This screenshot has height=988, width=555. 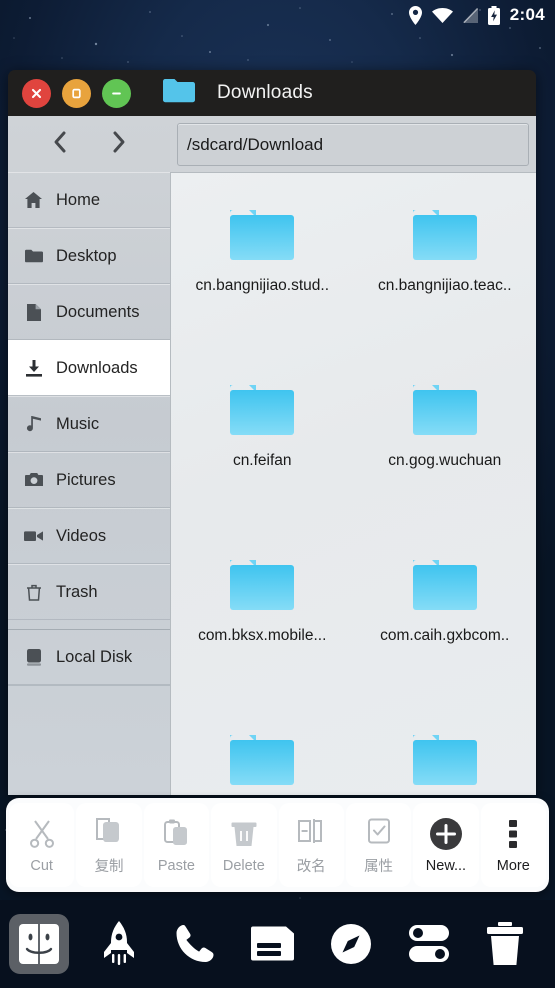 What do you see at coordinates (33, 657) in the screenshot?
I see `hard-disk-icon` at bounding box center [33, 657].